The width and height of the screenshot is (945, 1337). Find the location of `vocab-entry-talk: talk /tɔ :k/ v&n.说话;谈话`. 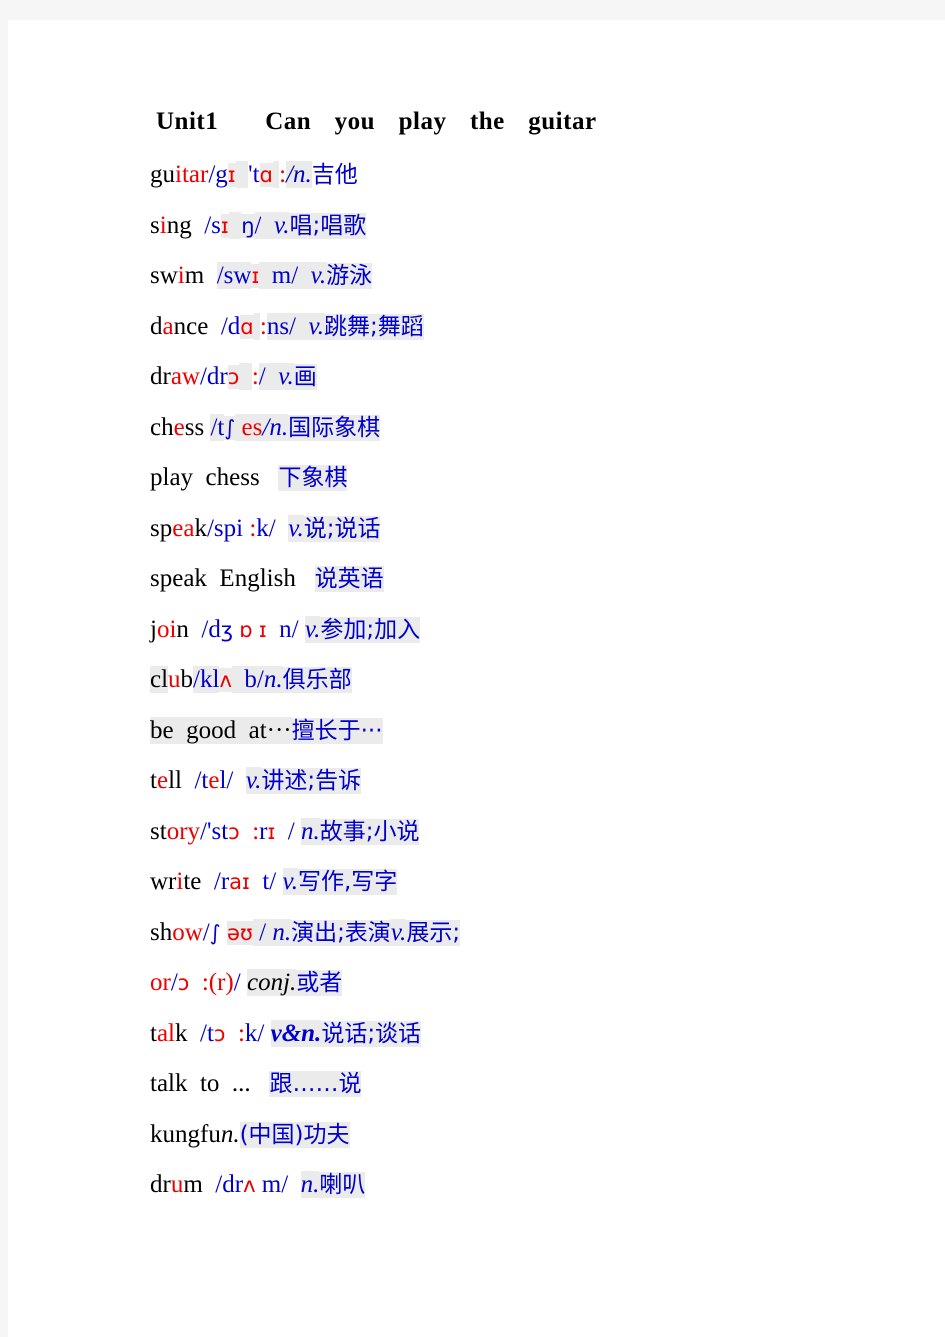

vocab-entry-talk: talk /tɔ :k/ v&n.说话;谈话 is located at coordinates (286, 1033).